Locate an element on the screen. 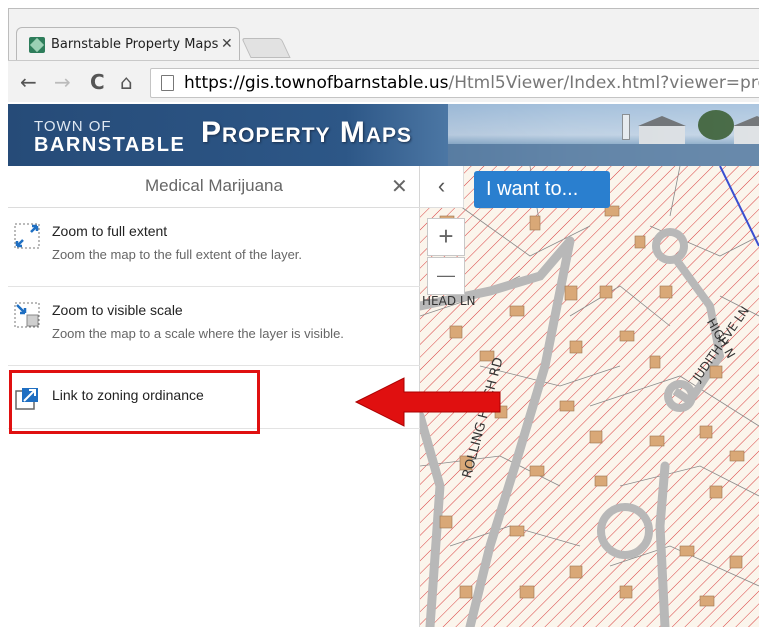  town-of-label: TOWN OF is located at coordinates (73, 126).